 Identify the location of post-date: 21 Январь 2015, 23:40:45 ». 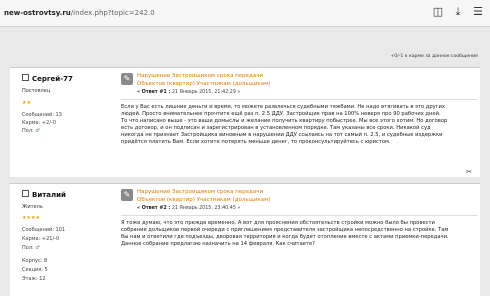
(206, 208).